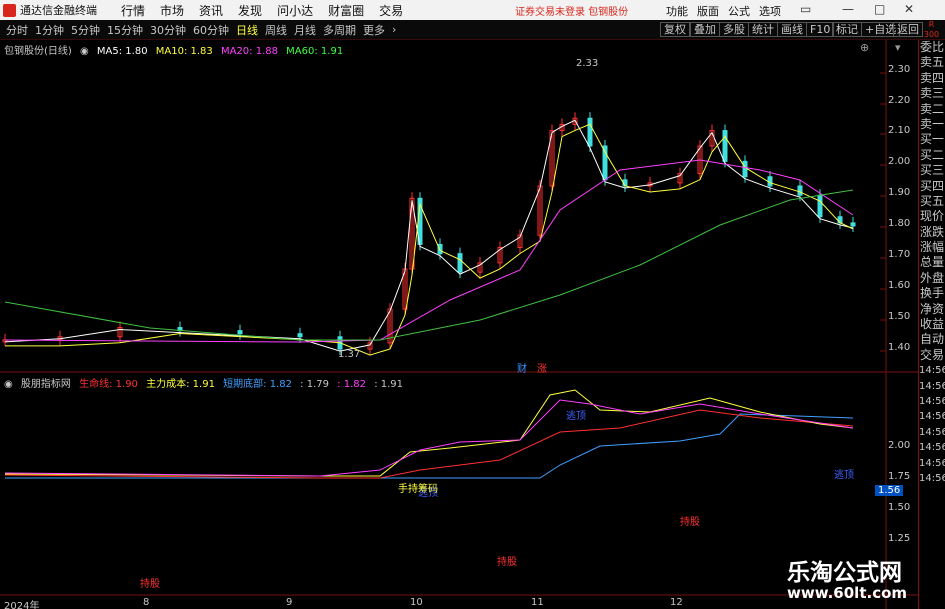  Describe the element at coordinates (734, 29) in the screenshot. I see `multi-stock-button: 多股` at that location.